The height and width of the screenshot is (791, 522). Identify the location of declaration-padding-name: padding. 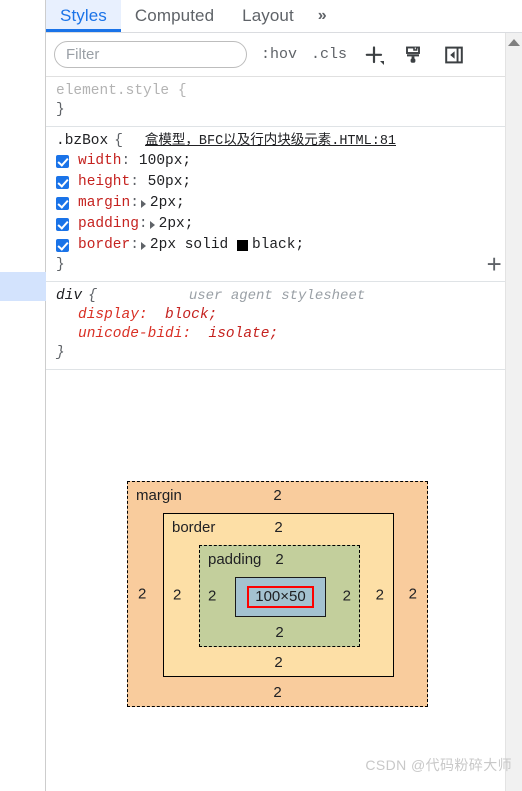
(108, 224).